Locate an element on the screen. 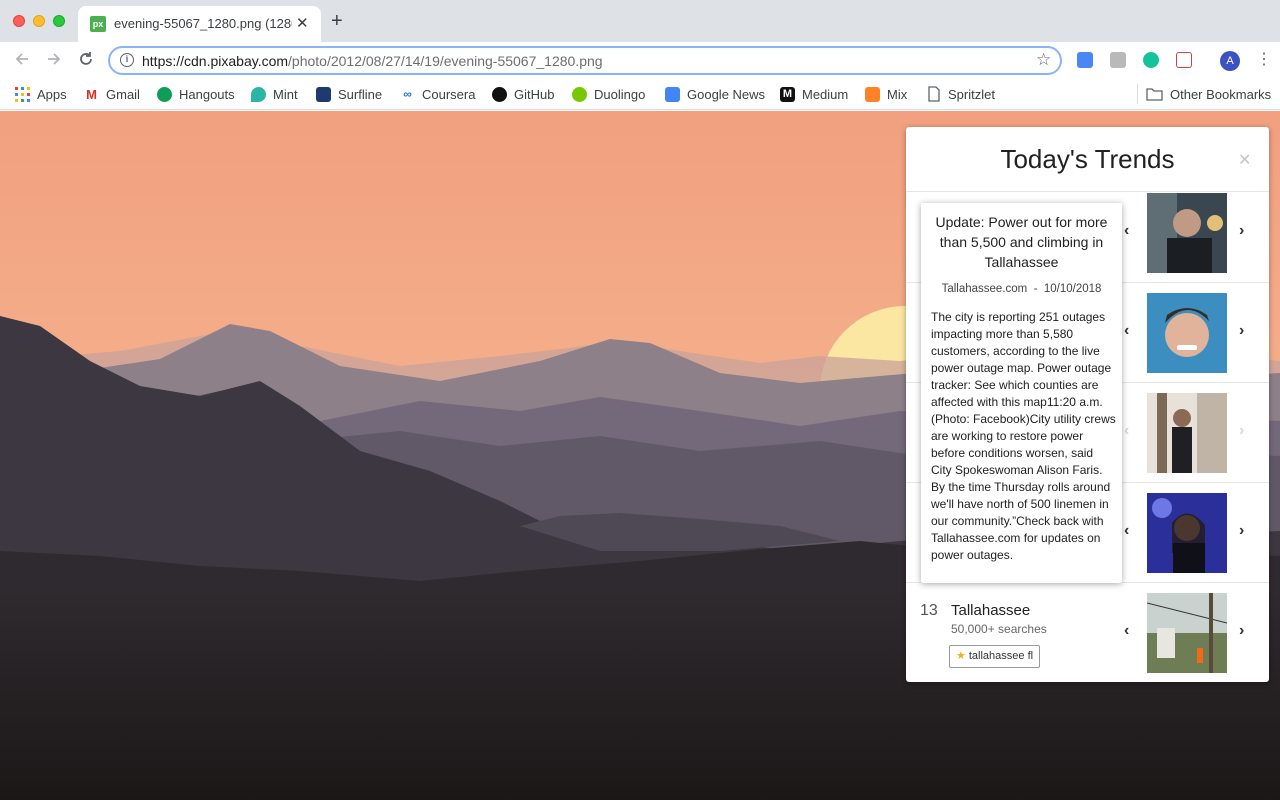 This screenshot has width=1280, height=800. duolingo-icon is located at coordinates (579, 94).